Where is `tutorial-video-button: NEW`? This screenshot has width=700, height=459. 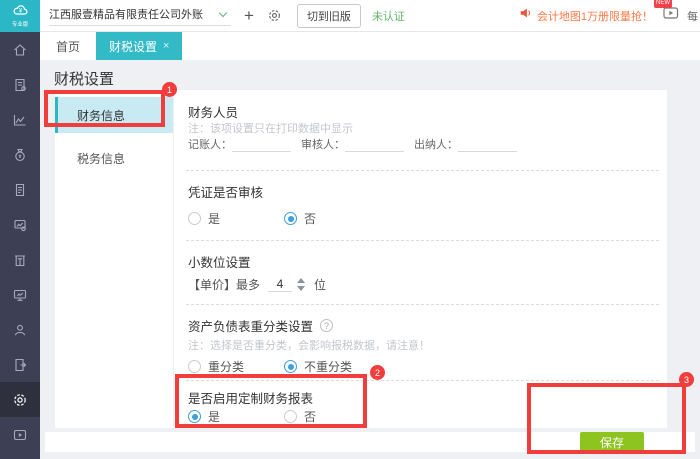
tutorial-video-button: NEW is located at coordinates (666, 12).